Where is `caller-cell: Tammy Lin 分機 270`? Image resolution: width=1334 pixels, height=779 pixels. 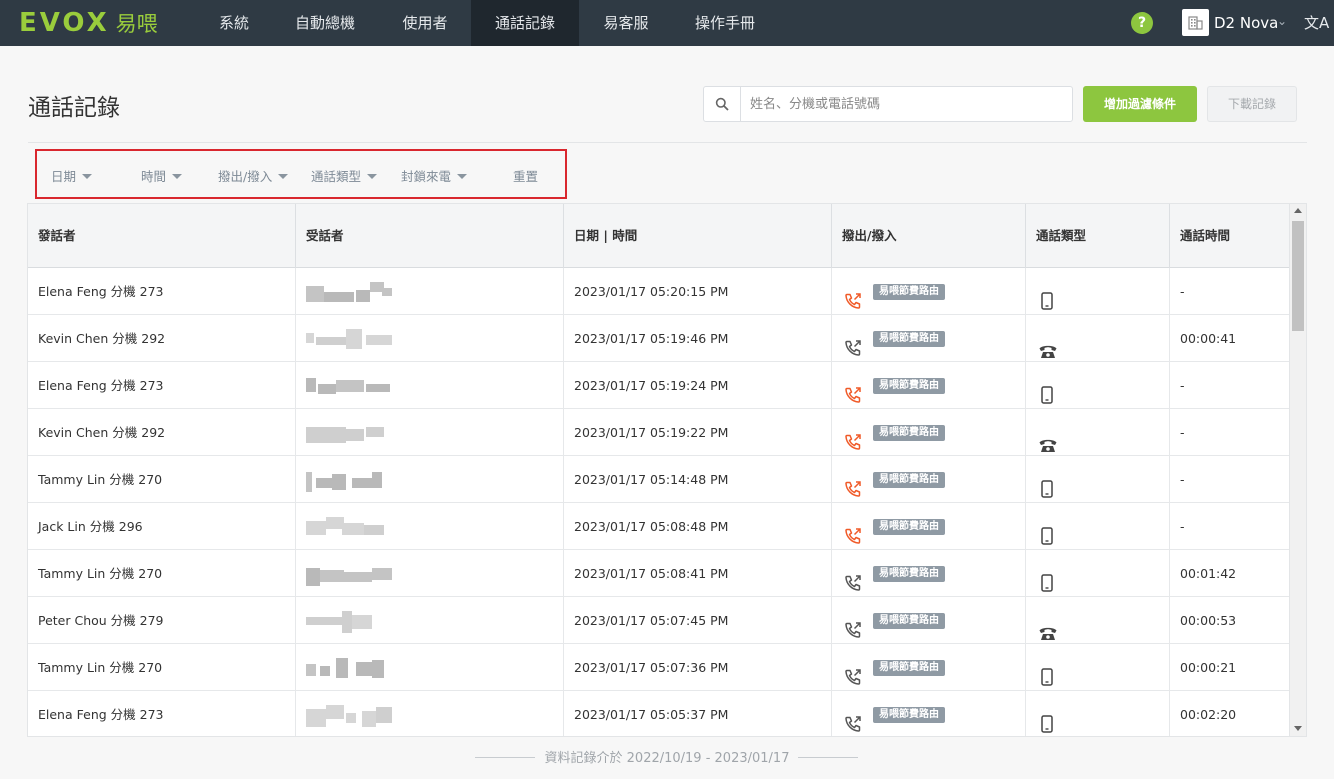
caller-cell: Tammy Lin 分機 270 is located at coordinates (162, 667).